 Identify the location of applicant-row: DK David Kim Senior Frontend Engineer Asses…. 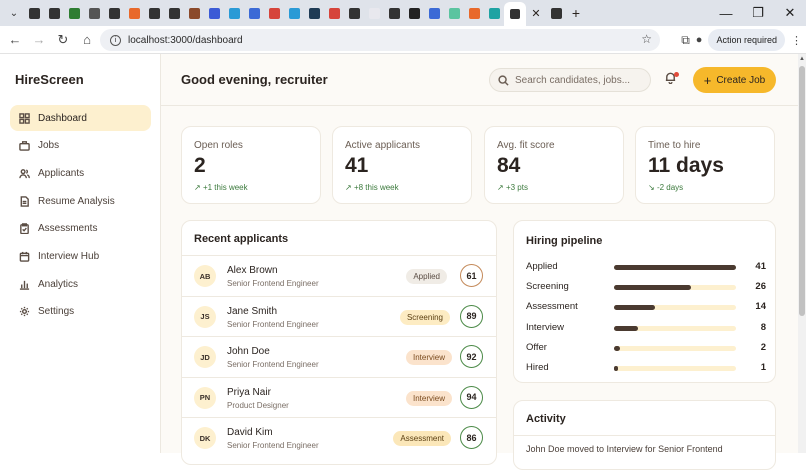
(339, 437).